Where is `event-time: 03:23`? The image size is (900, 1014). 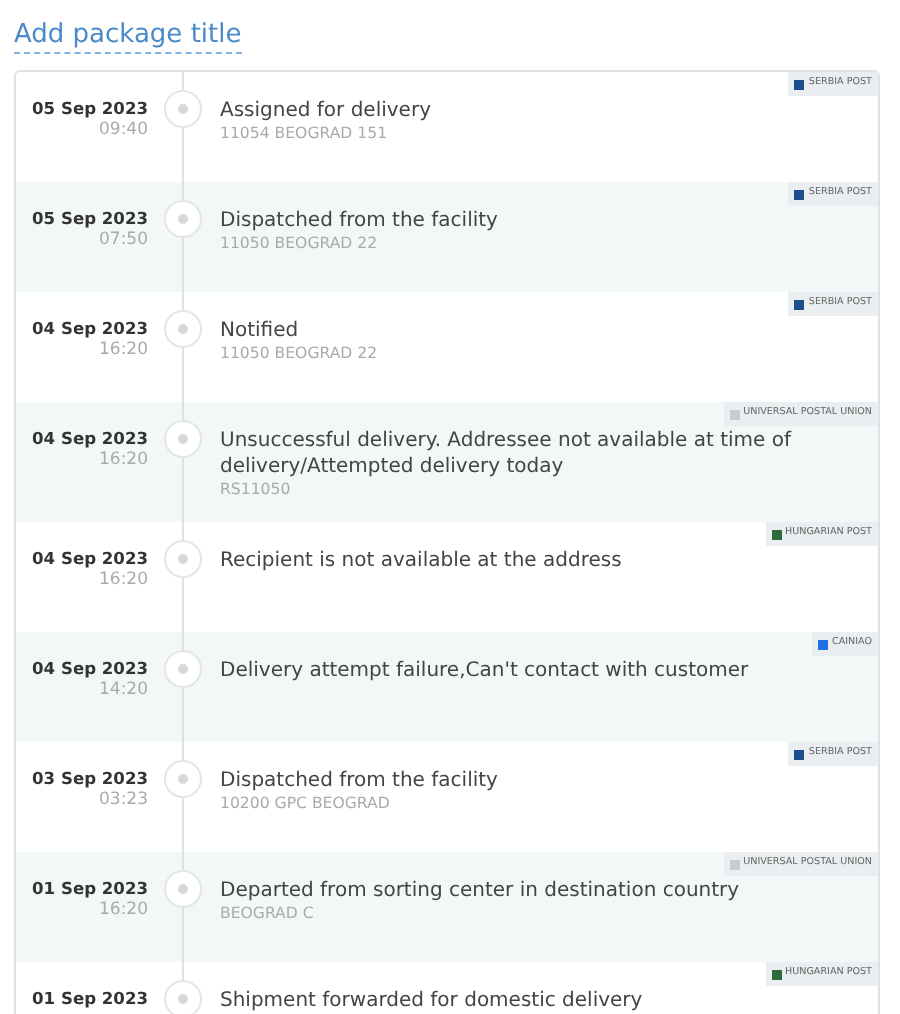 event-time: 03:23 is located at coordinates (122, 801).